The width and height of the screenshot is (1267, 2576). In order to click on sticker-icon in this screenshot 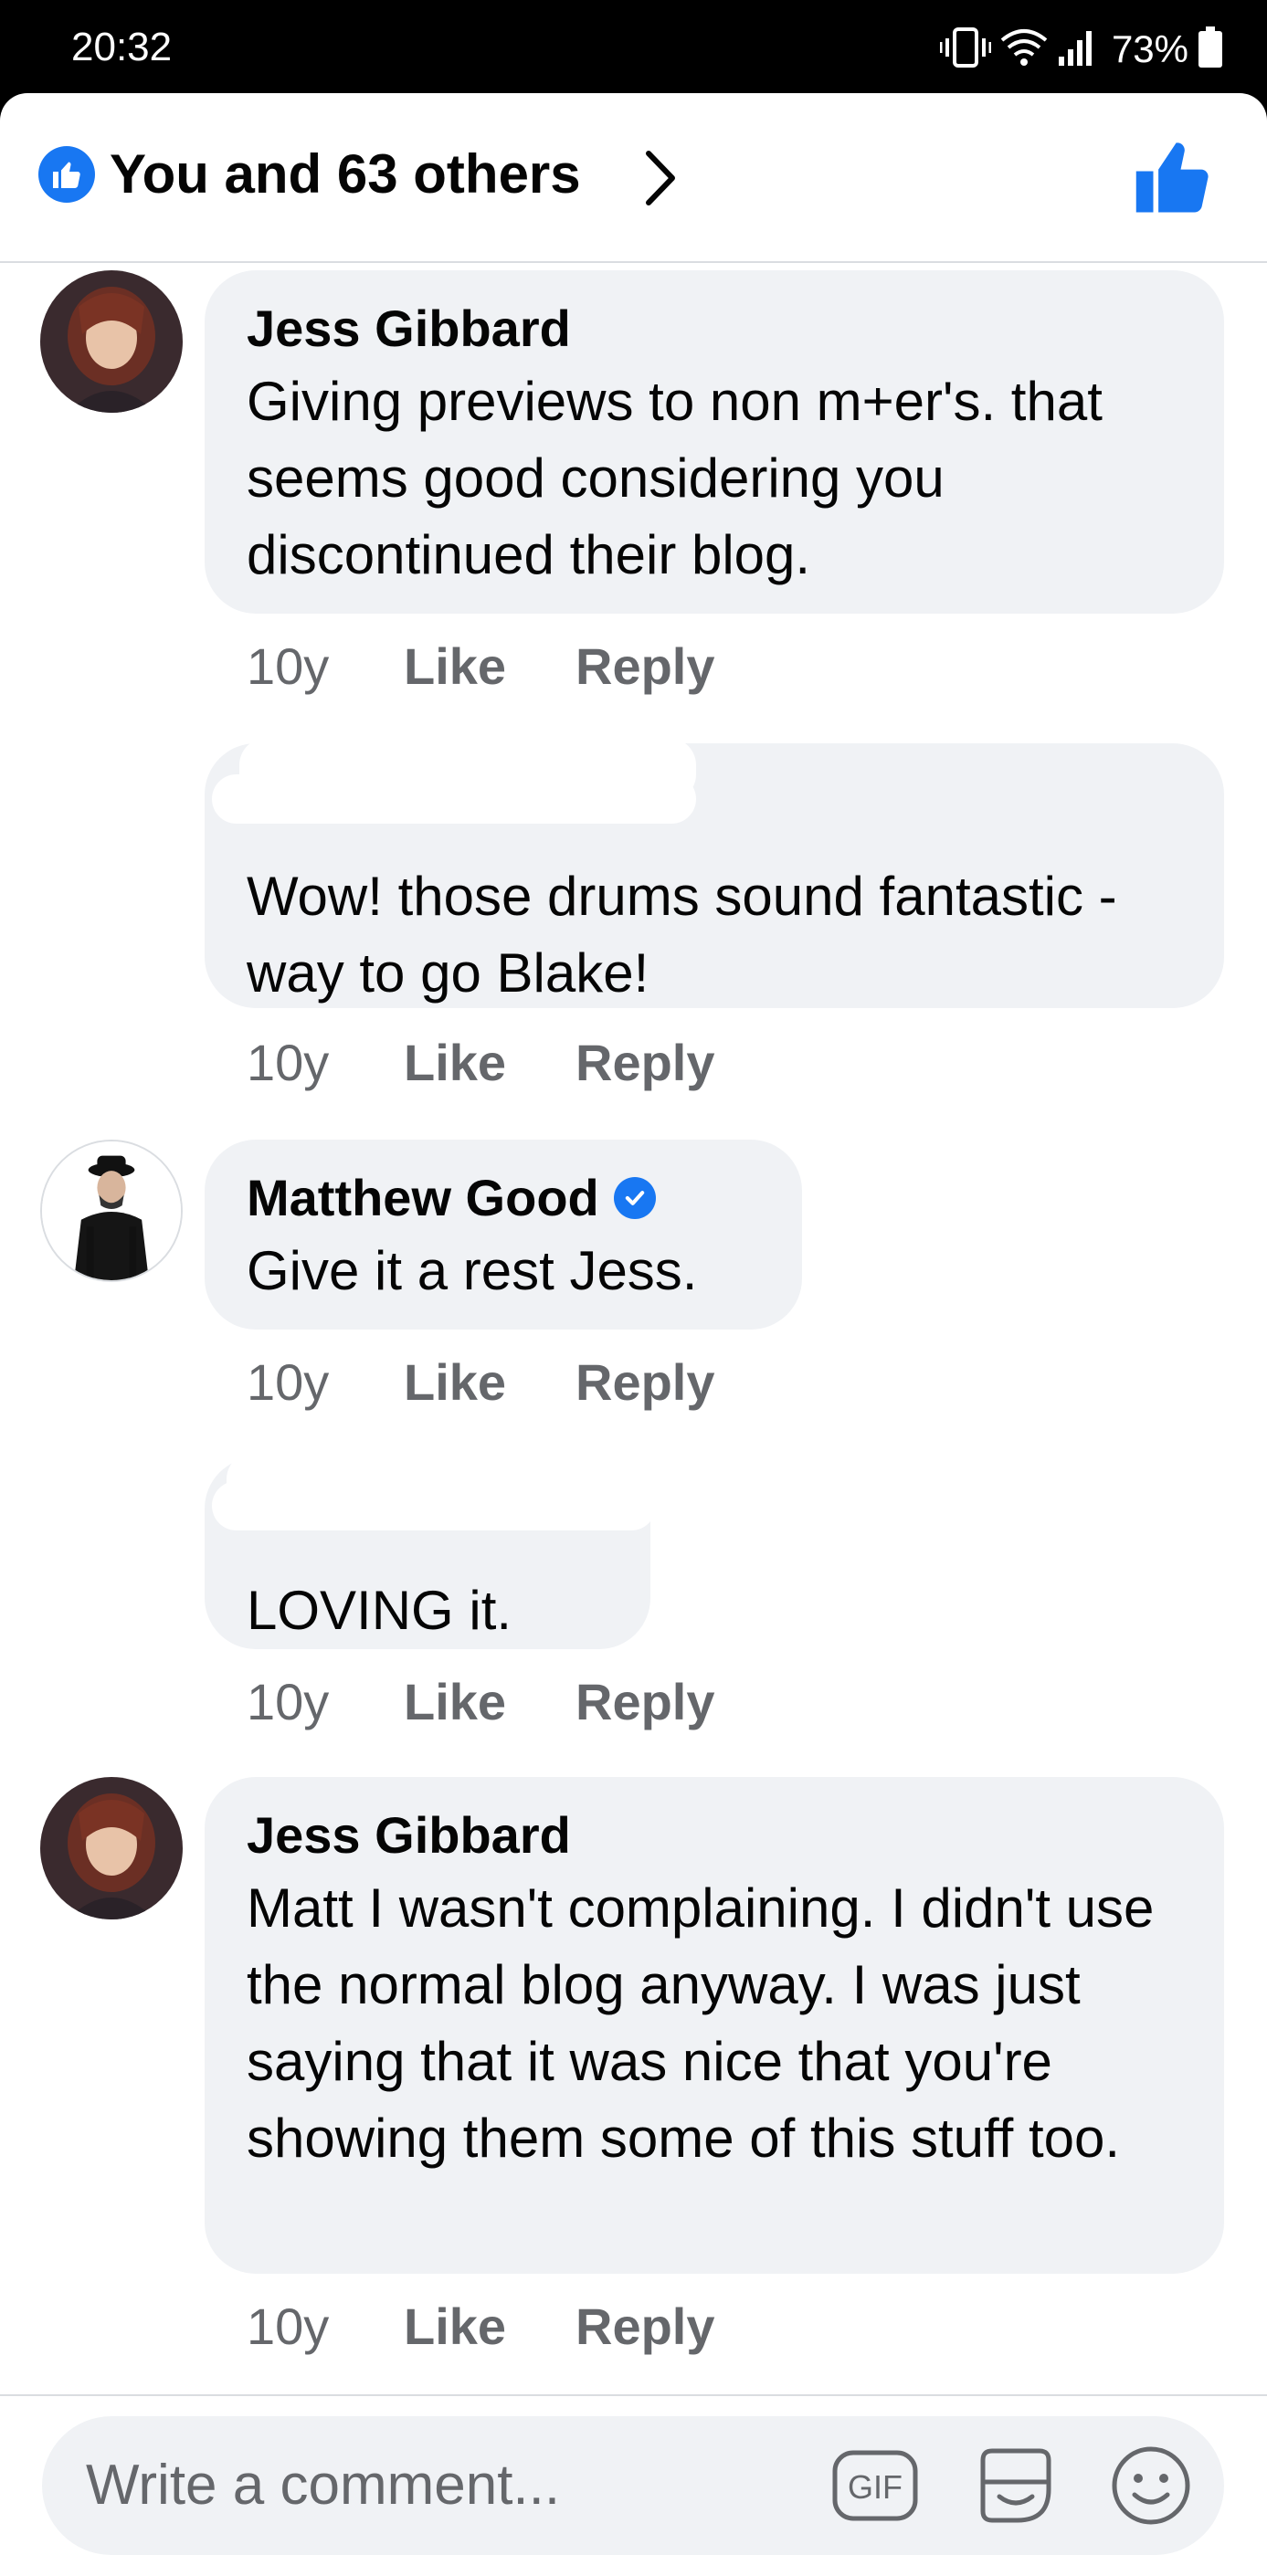, I will do `click(1016, 2485)`.